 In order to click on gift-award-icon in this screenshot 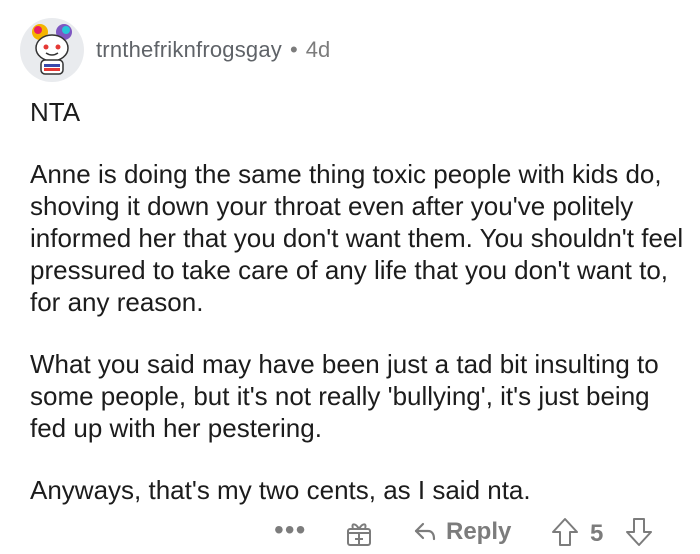, I will do `click(359, 534)`.